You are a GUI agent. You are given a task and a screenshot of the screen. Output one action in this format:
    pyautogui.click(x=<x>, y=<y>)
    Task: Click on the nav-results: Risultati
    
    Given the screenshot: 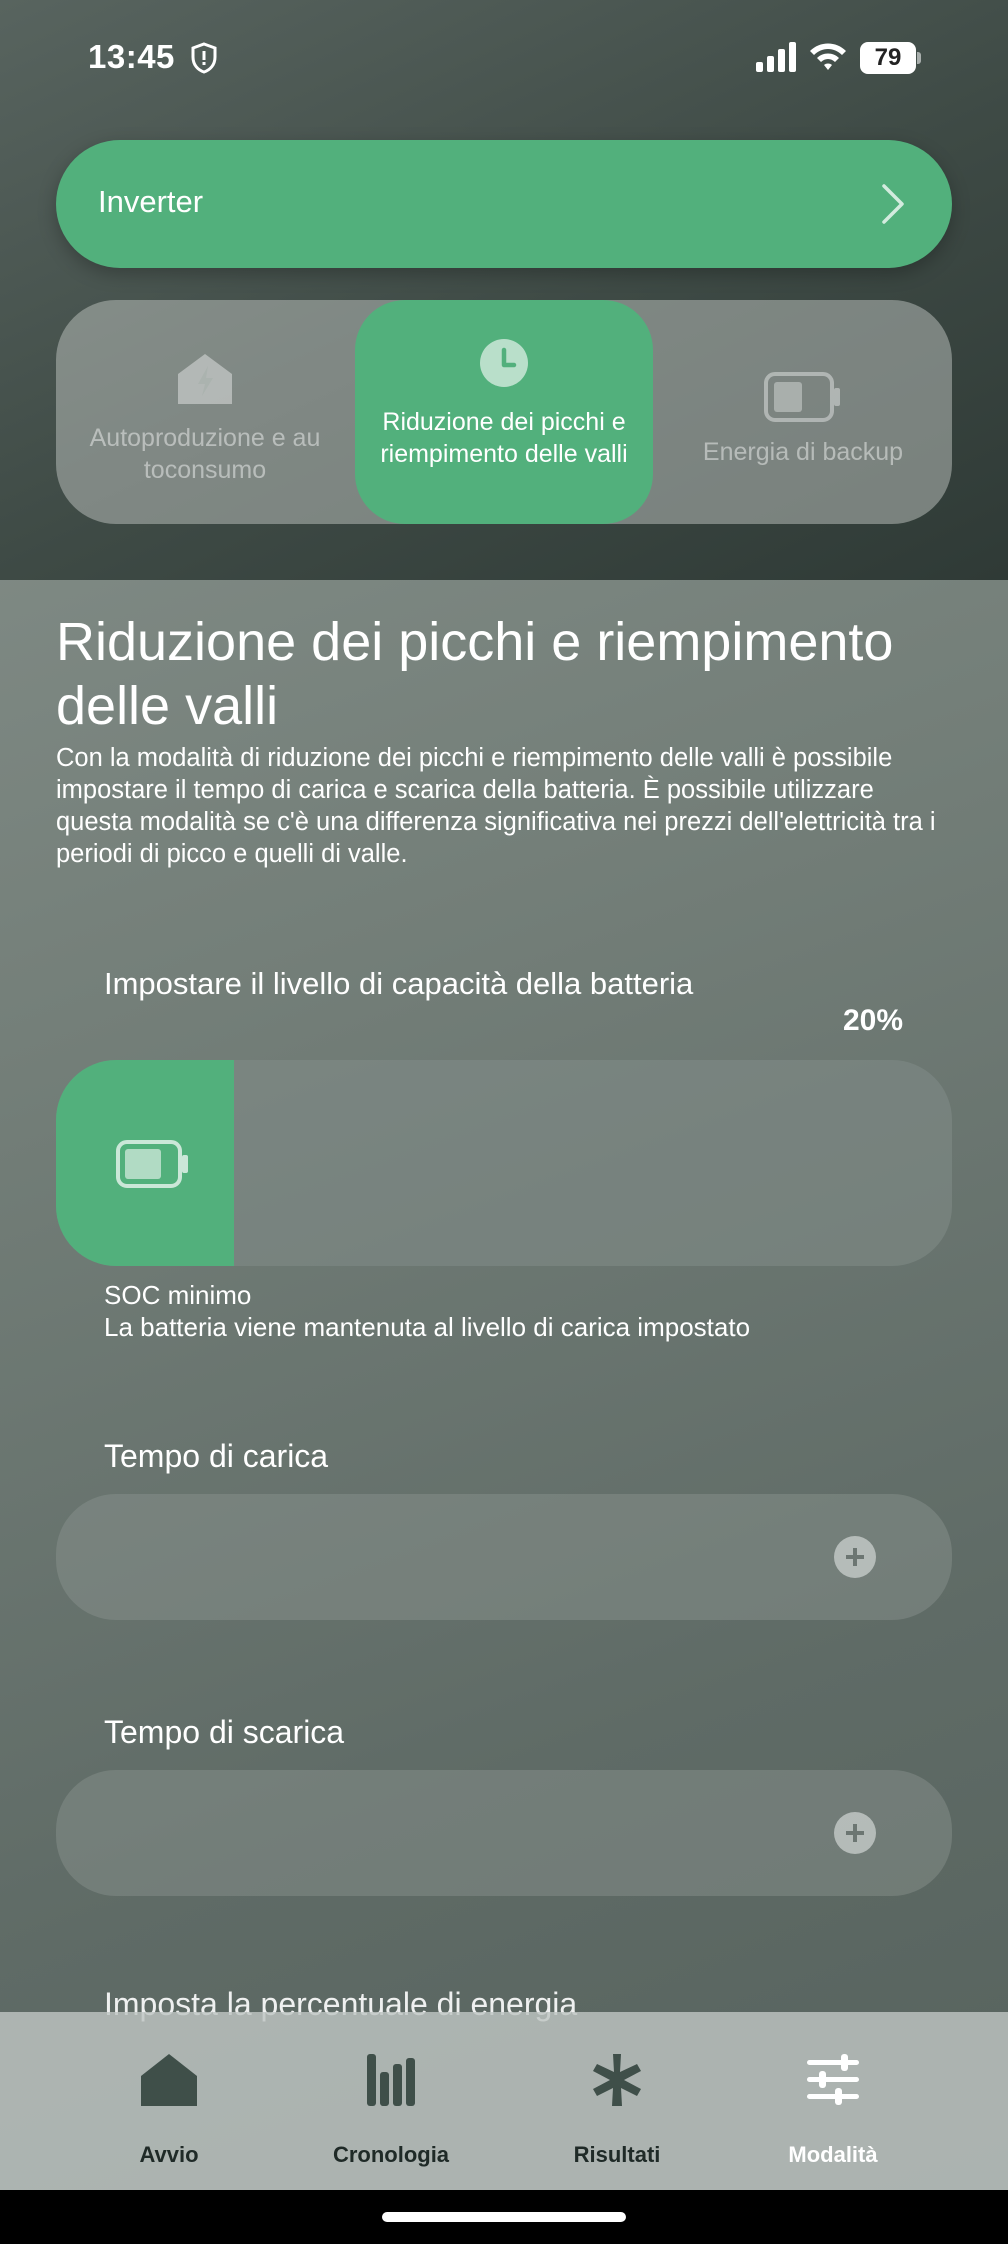 What is the action you would take?
    pyautogui.click(x=617, y=2101)
    